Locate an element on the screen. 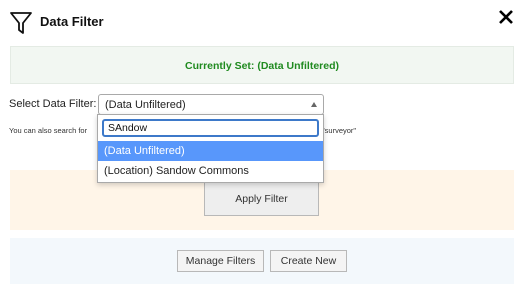 The image size is (524, 300). filter-select-value: (Data Unfiltered) is located at coordinates (145, 105).